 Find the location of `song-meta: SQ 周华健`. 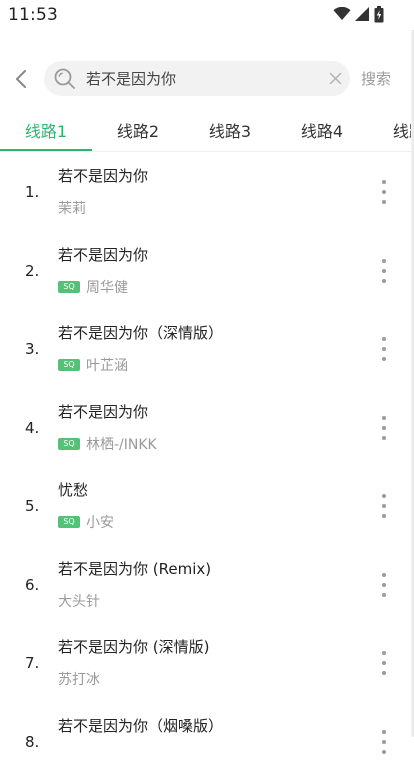

song-meta: SQ 周华健 is located at coordinates (93, 287).